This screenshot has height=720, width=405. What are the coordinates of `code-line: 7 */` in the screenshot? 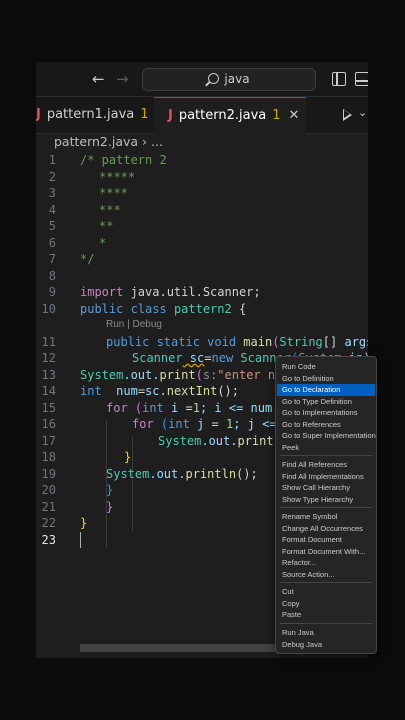 It's located at (71, 259).